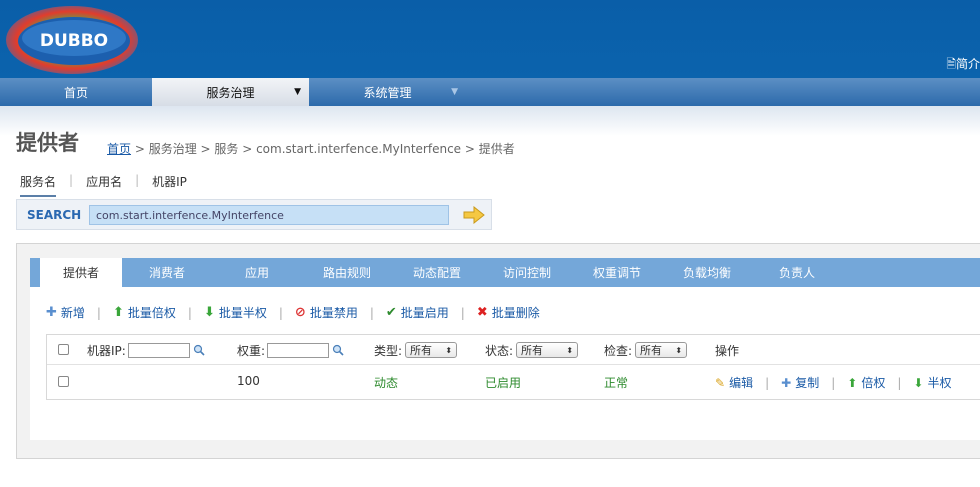  What do you see at coordinates (527, 272) in the screenshot?
I see `tab-access-control: 访问控制` at bounding box center [527, 272].